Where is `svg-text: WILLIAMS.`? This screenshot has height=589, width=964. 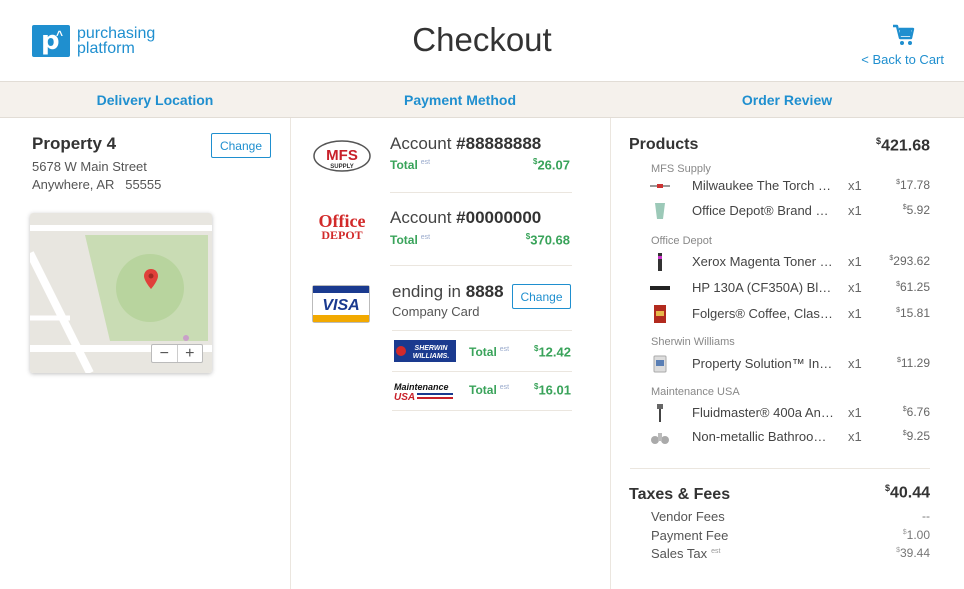
svg-text: WILLIAMS. is located at coordinates (431, 356).